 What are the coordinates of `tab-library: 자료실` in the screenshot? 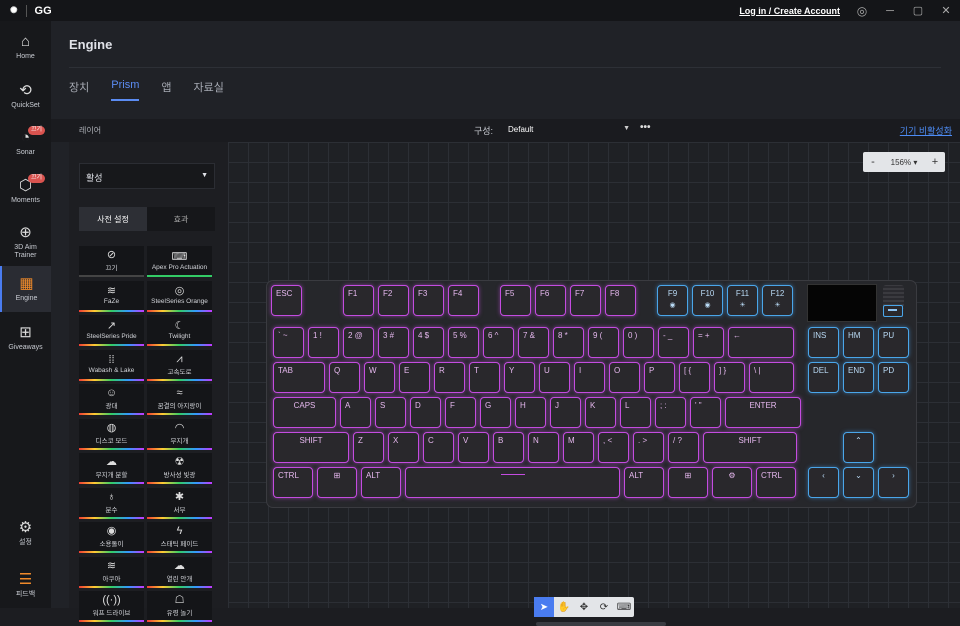 It's located at (208, 90).